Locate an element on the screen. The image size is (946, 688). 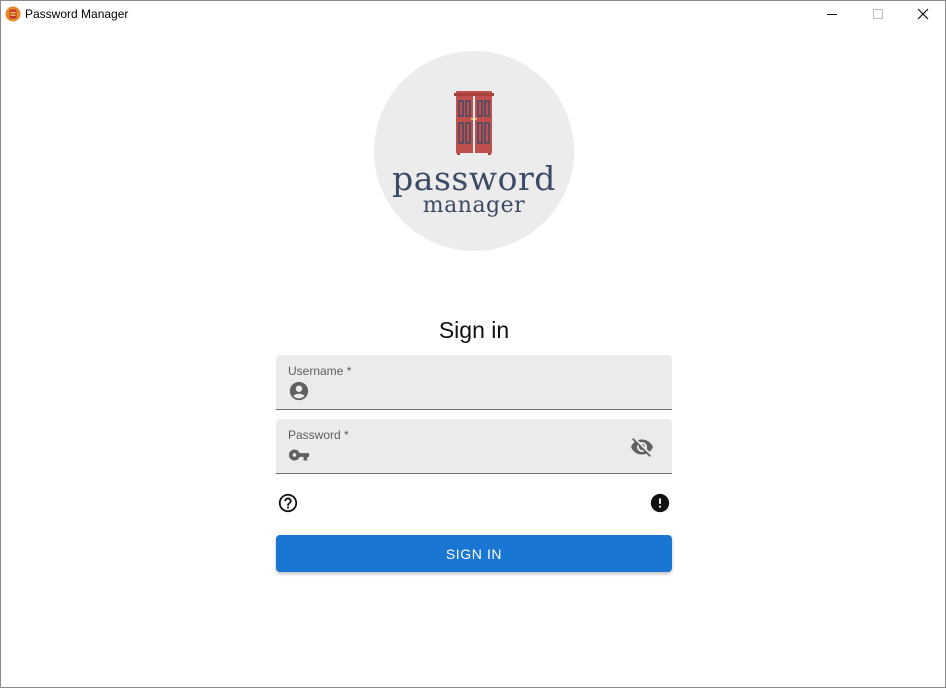
app-logo-icon is located at coordinates (13, 14).